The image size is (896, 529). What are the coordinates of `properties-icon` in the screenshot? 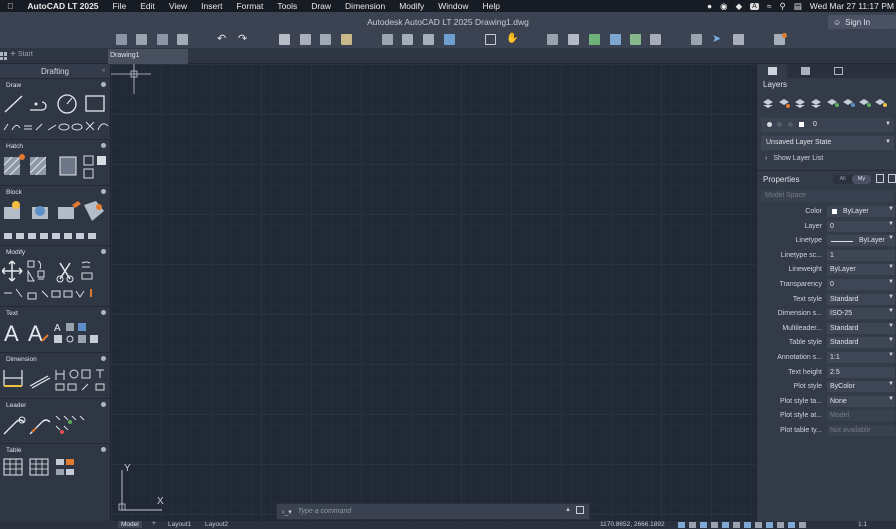 It's located at (552, 39).